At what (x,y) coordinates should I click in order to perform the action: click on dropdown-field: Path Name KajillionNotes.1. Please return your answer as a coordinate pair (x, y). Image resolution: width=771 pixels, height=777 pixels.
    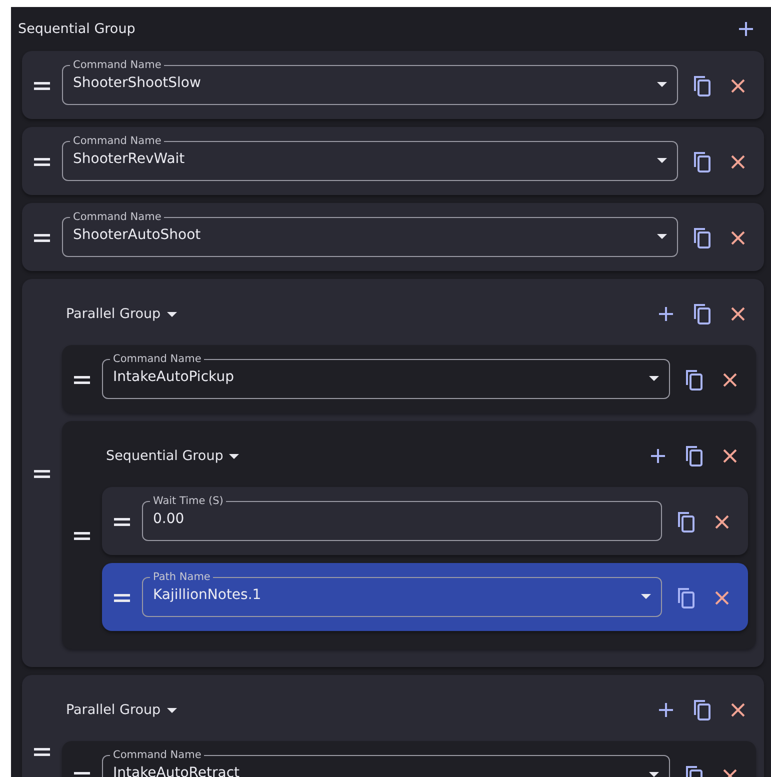
    Looking at the image, I should click on (402, 594).